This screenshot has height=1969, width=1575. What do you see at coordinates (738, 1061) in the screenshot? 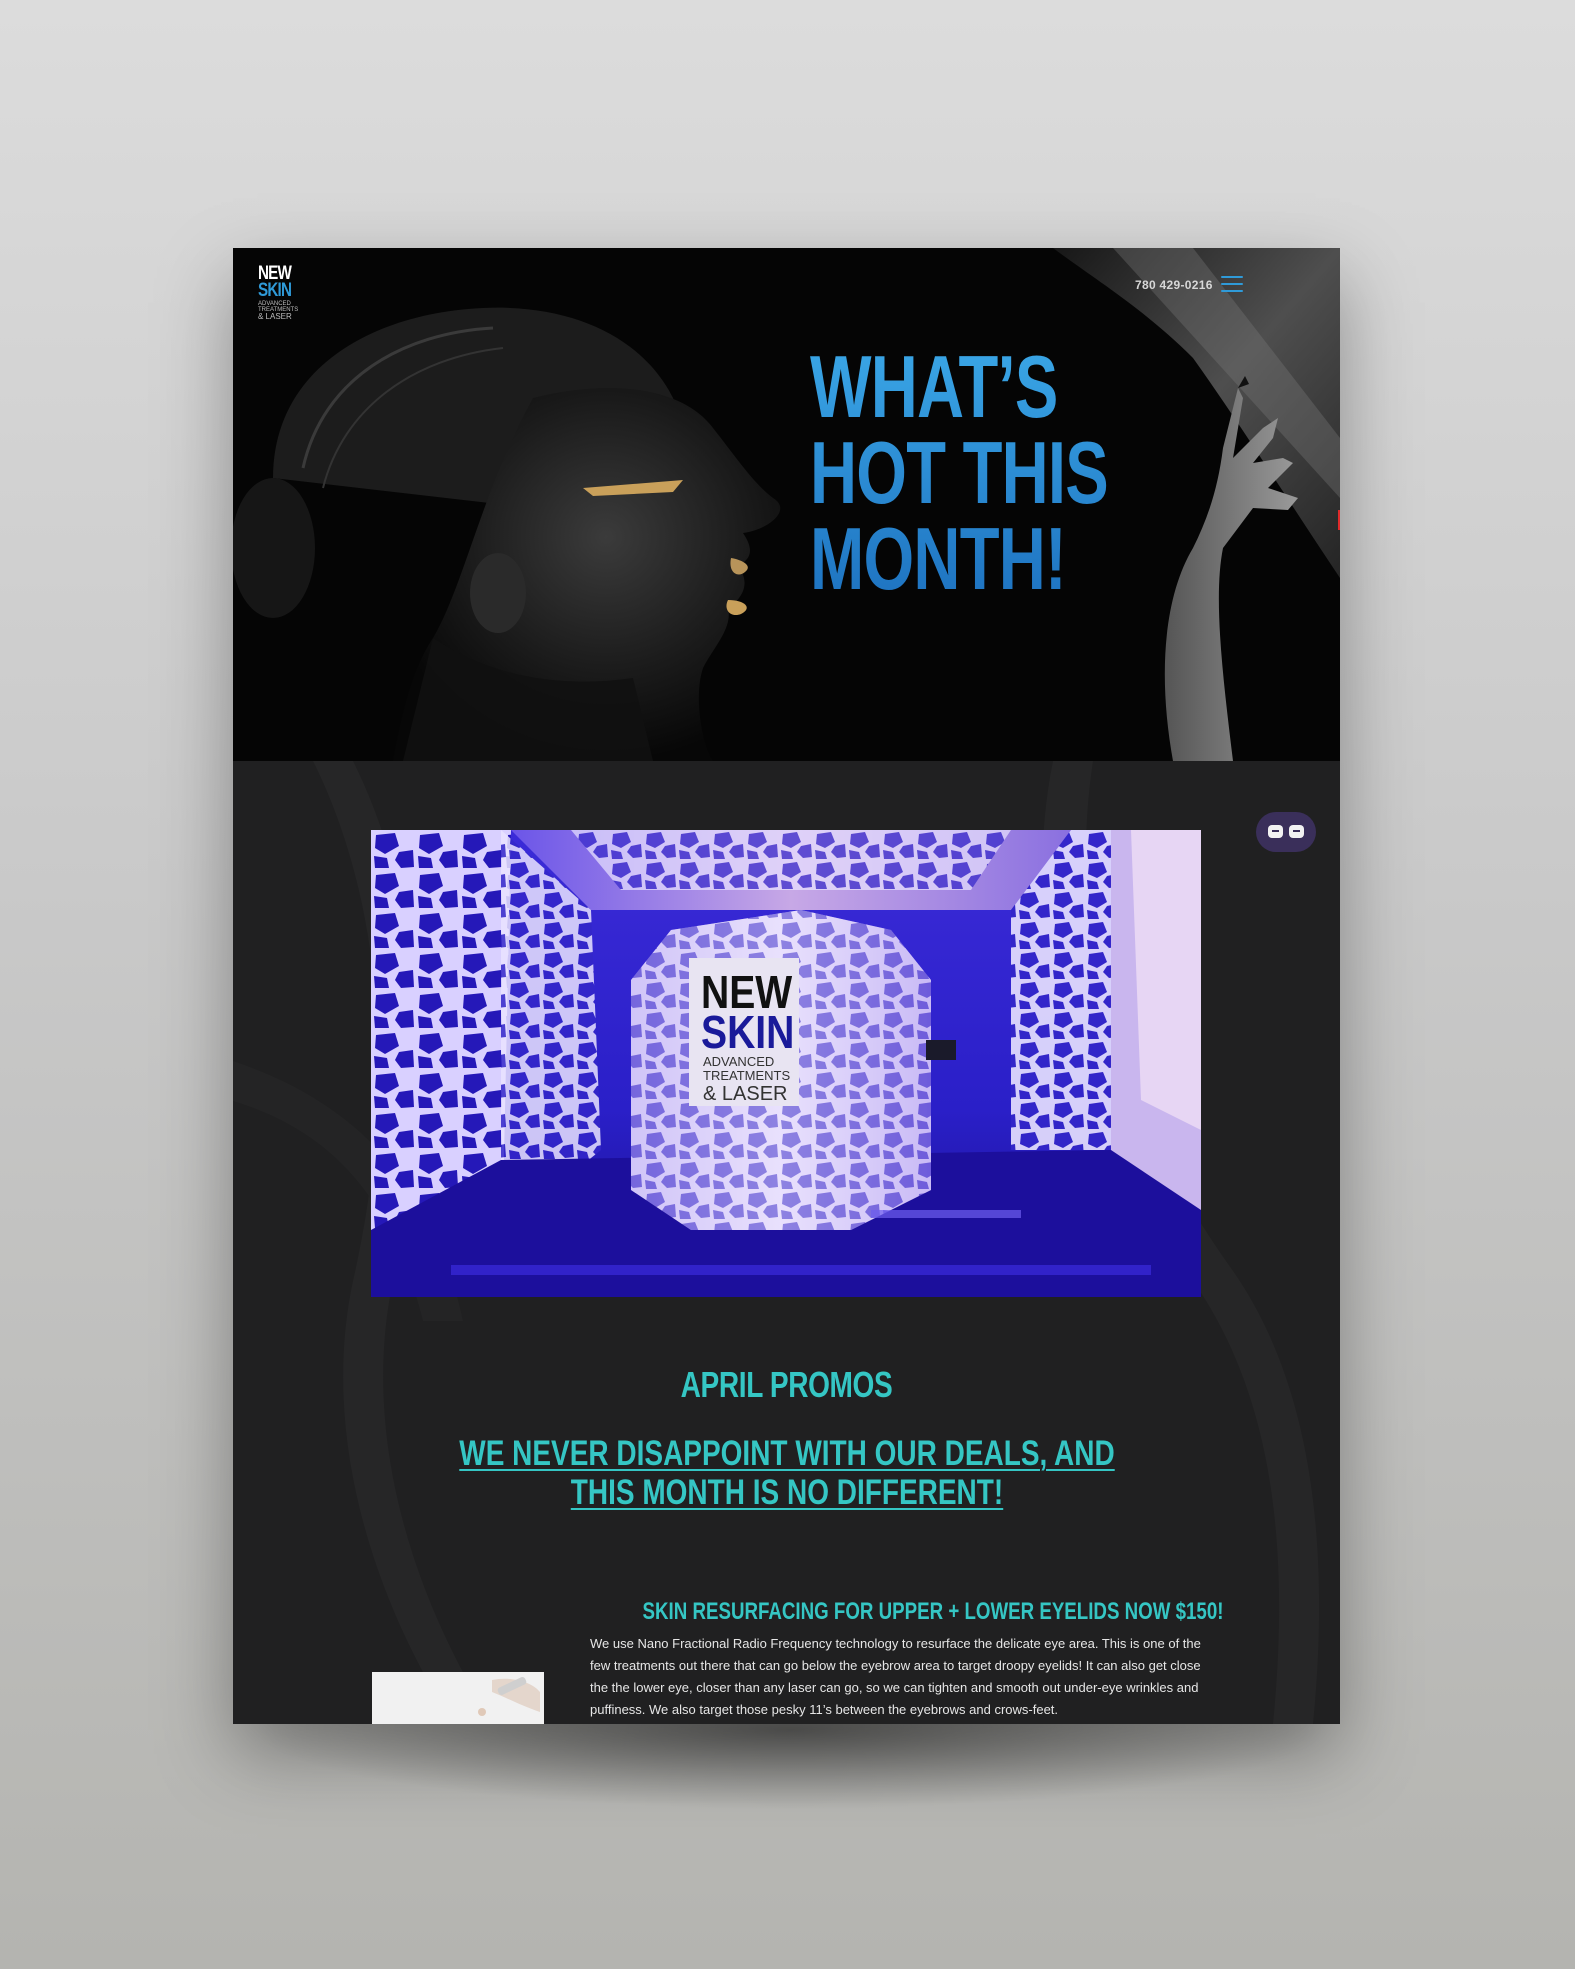
I see `sign-advanced: ADVANCED` at bounding box center [738, 1061].